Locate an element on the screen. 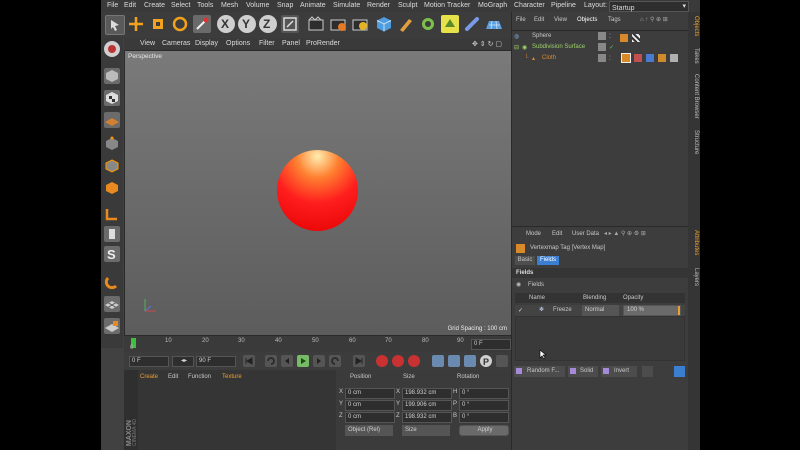  record-icon is located at coordinates (382, 361).